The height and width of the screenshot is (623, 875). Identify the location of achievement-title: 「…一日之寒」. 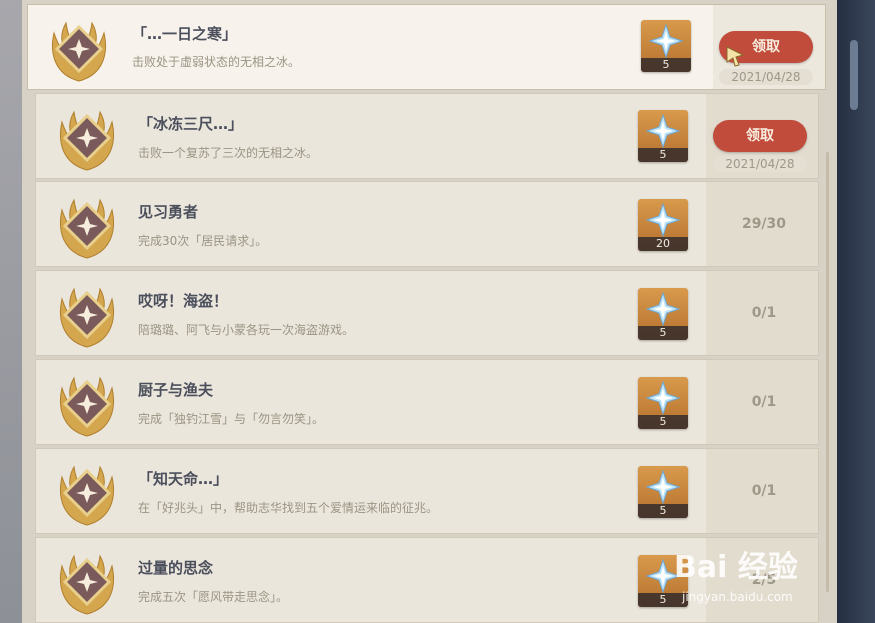
(185, 34).